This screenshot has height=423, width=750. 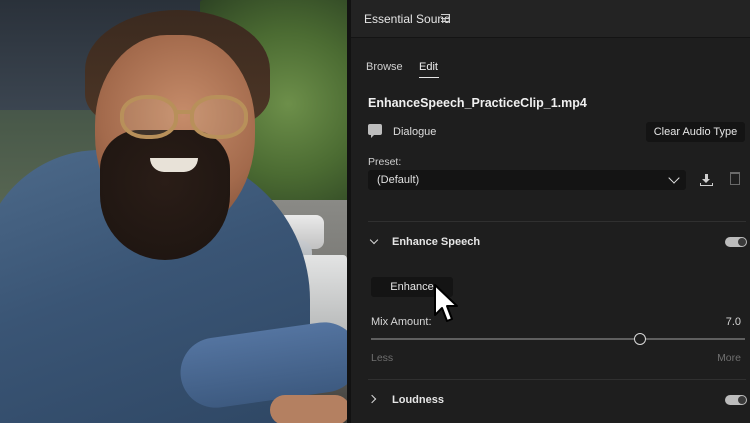 I want to click on hamburger-menu-icon, so click(x=445, y=18).